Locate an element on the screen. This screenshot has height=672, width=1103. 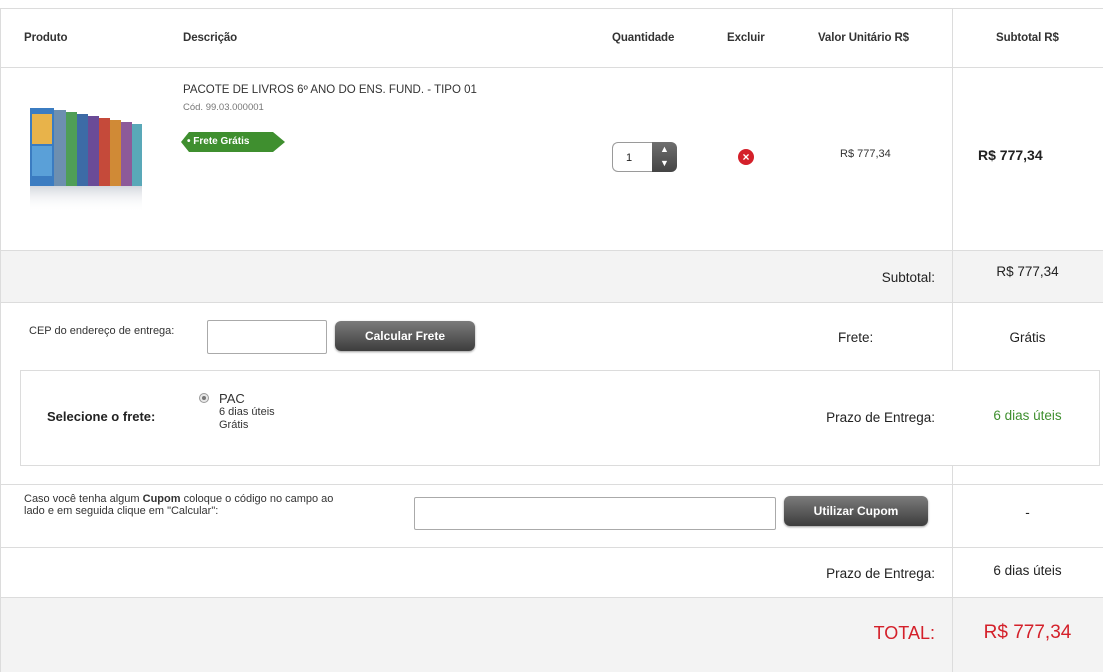
shipping-option-days: 6 dias úteis is located at coordinates (247, 412).